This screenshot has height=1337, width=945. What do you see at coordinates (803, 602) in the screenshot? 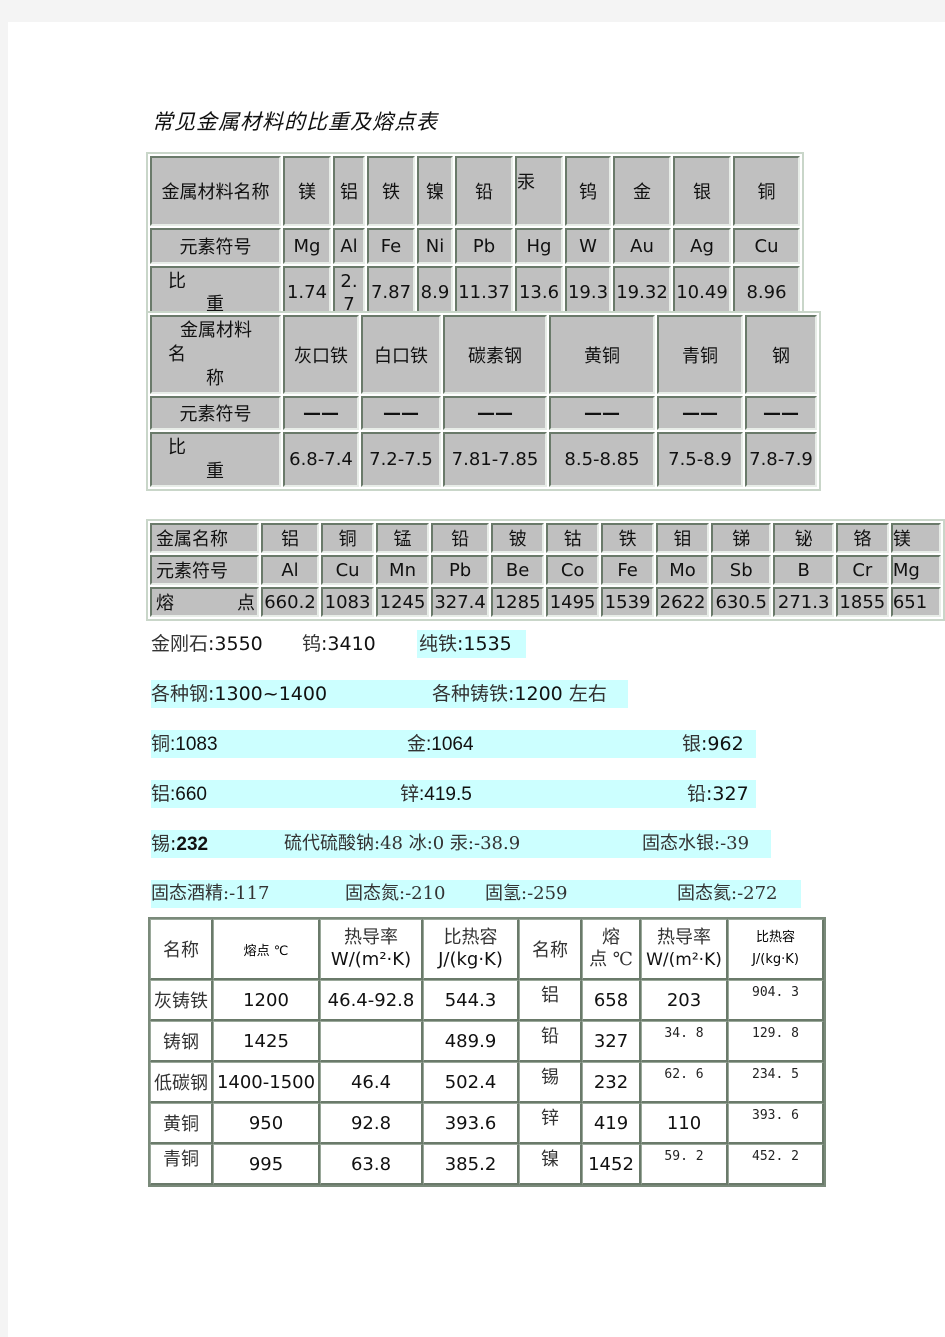
I see `melting-point-cell: 271.3` at bounding box center [803, 602].